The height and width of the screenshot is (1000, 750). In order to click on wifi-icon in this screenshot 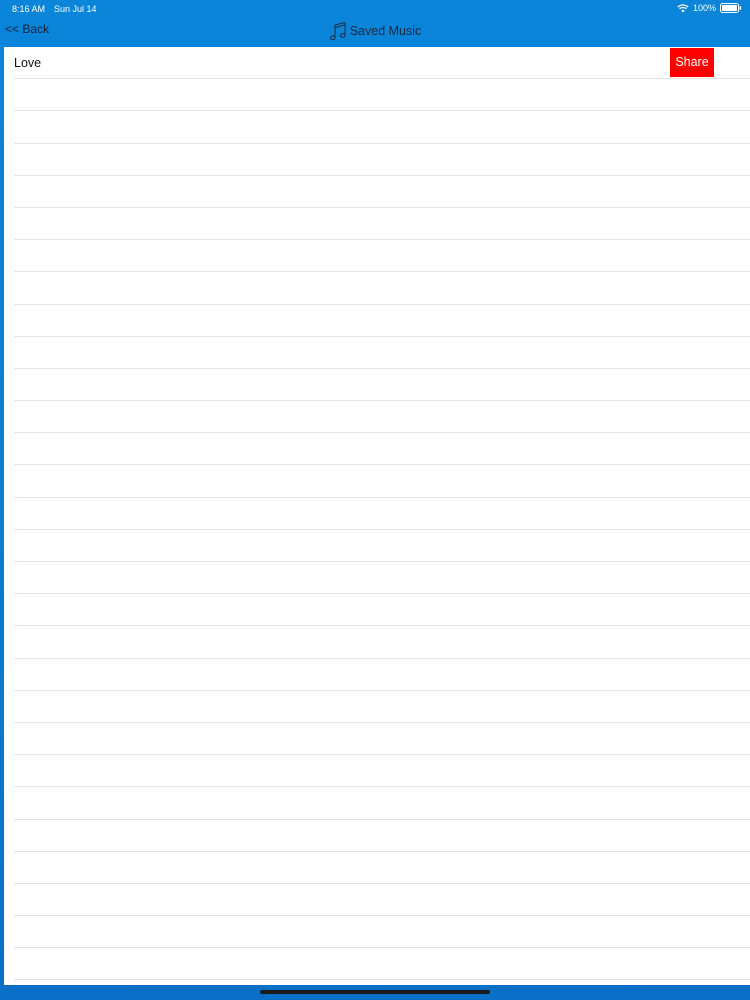, I will do `click(683, 8)`.